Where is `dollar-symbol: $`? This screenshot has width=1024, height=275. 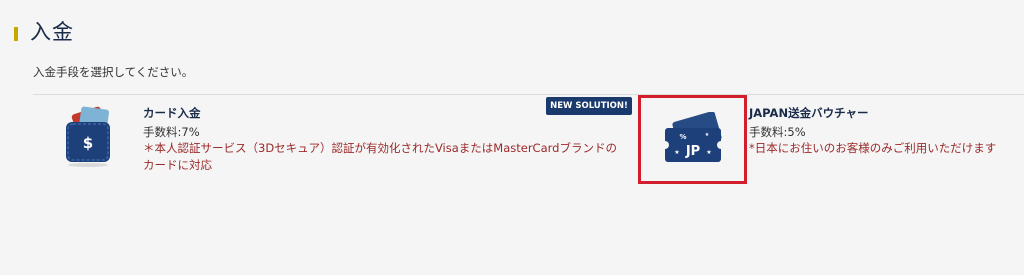
dollar-symbol: $ is located at coordinates (88, 143).